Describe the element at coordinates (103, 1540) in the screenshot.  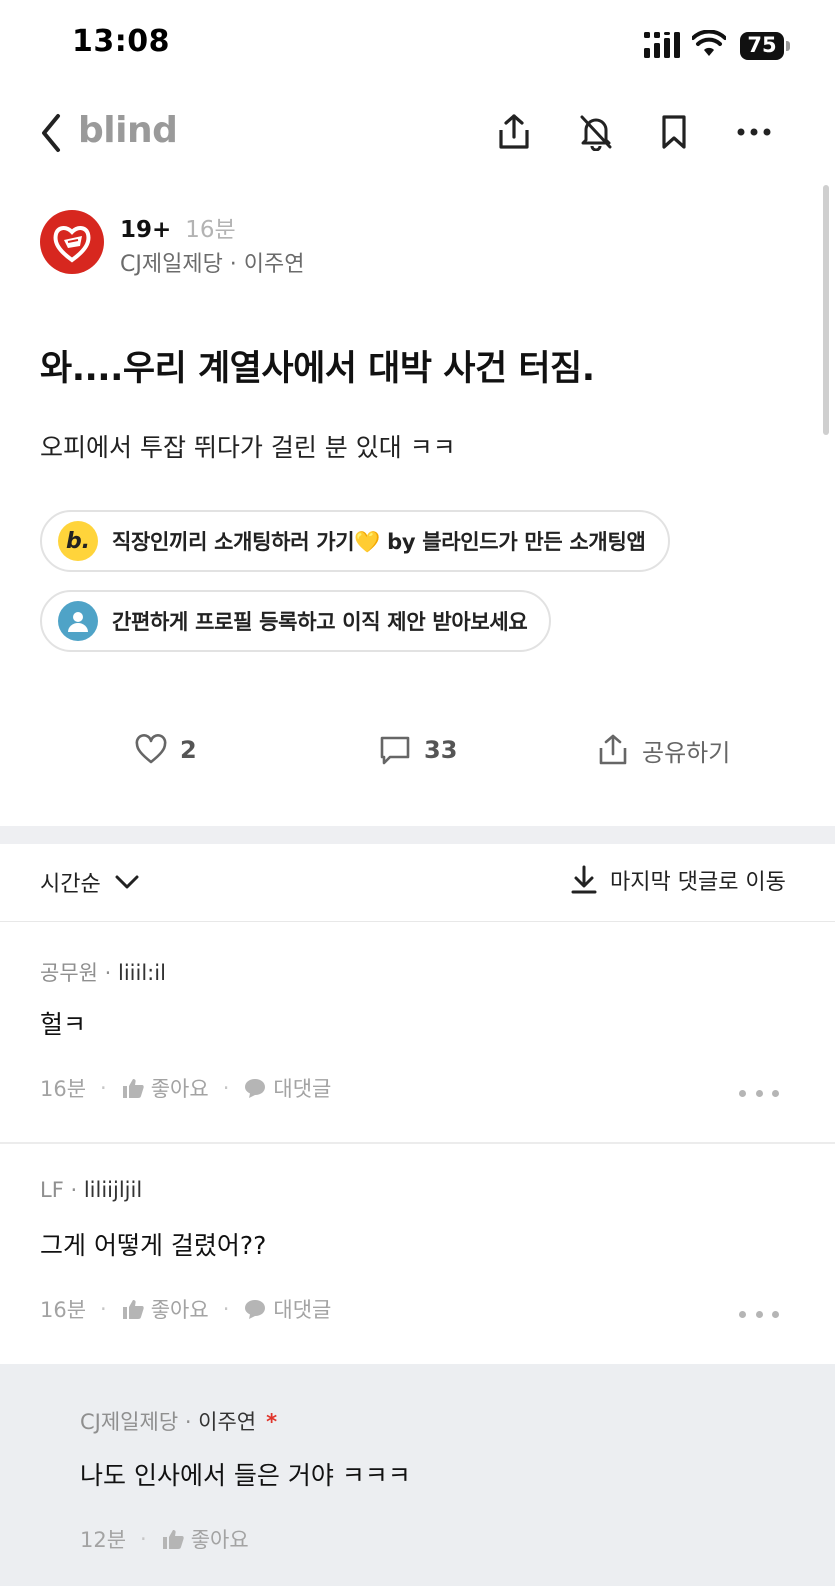
I see `comment-time: 12분` at that location.